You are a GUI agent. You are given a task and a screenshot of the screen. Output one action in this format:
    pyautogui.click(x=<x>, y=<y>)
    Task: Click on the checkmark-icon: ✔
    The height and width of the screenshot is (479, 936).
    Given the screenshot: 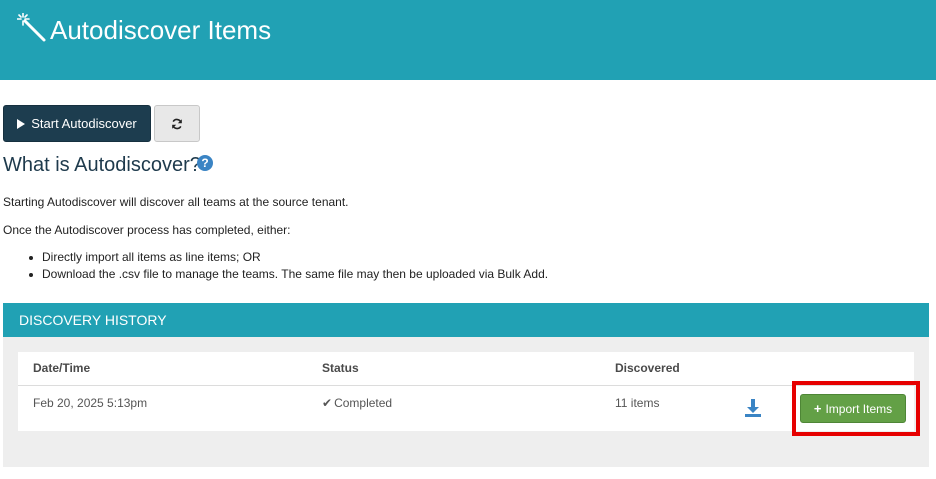 What is the action you would take?
    pyautogui.click(x=327, y=403)
    